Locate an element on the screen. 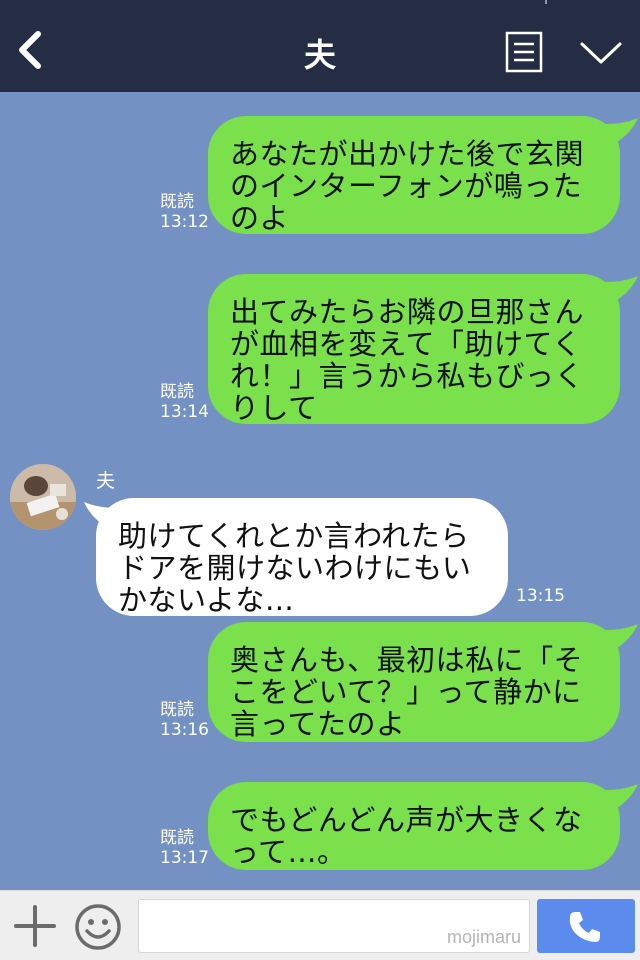  avatar is located at coordinates (43, 497).